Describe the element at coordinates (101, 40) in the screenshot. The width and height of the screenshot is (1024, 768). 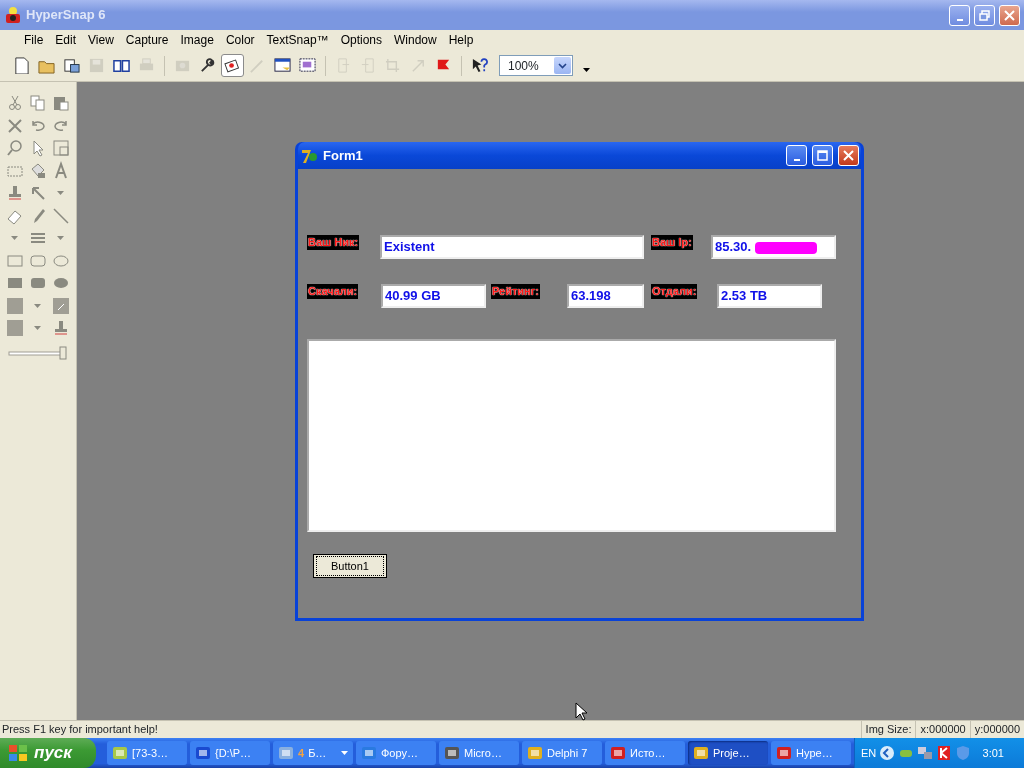
I see `menu-item: View` at that location.